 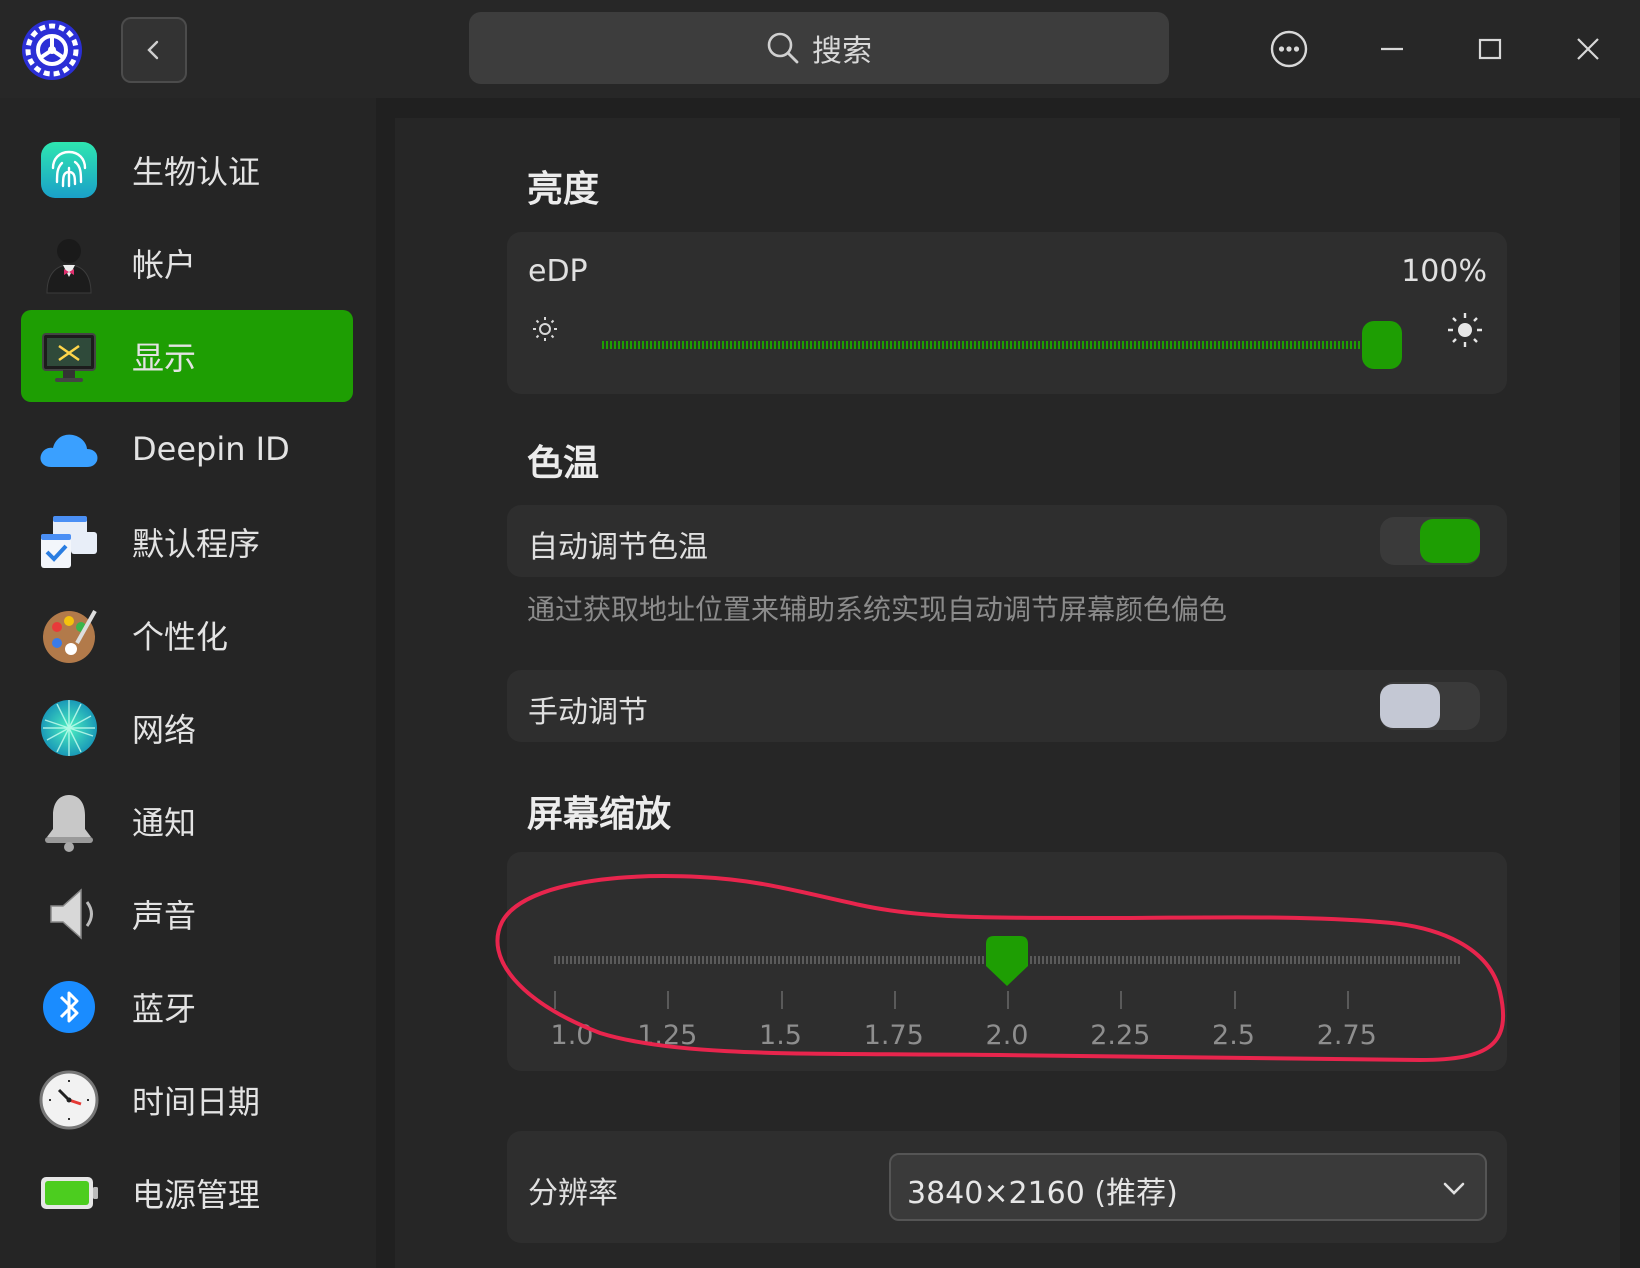 I want to click on scaling-tick-label: 2.25, so click(x=1120, y=1035).